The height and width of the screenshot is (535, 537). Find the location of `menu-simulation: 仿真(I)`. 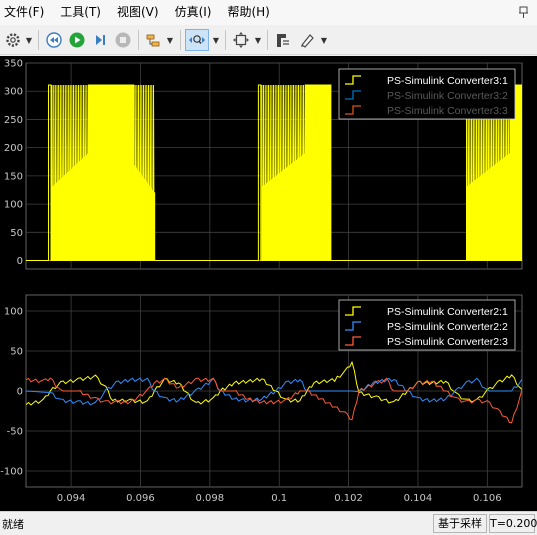

menu-simulation: 仿真(I) is located at coordinates (193, 12).